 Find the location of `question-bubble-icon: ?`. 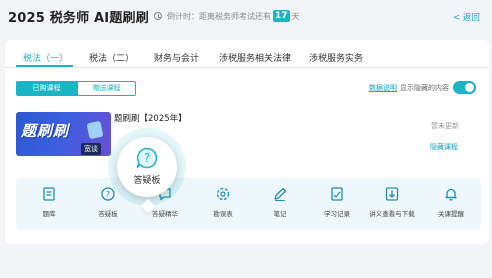

question-bubble-icon: ? is located at coordinates (147, 158).